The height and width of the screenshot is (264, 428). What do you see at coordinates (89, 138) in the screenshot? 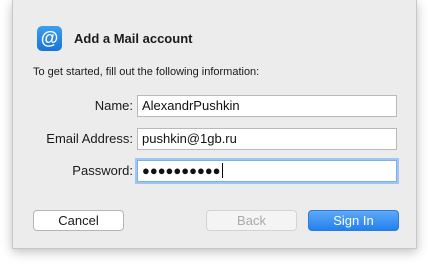
I see `email-label: Email Address:` at bounding box center [89, 138].